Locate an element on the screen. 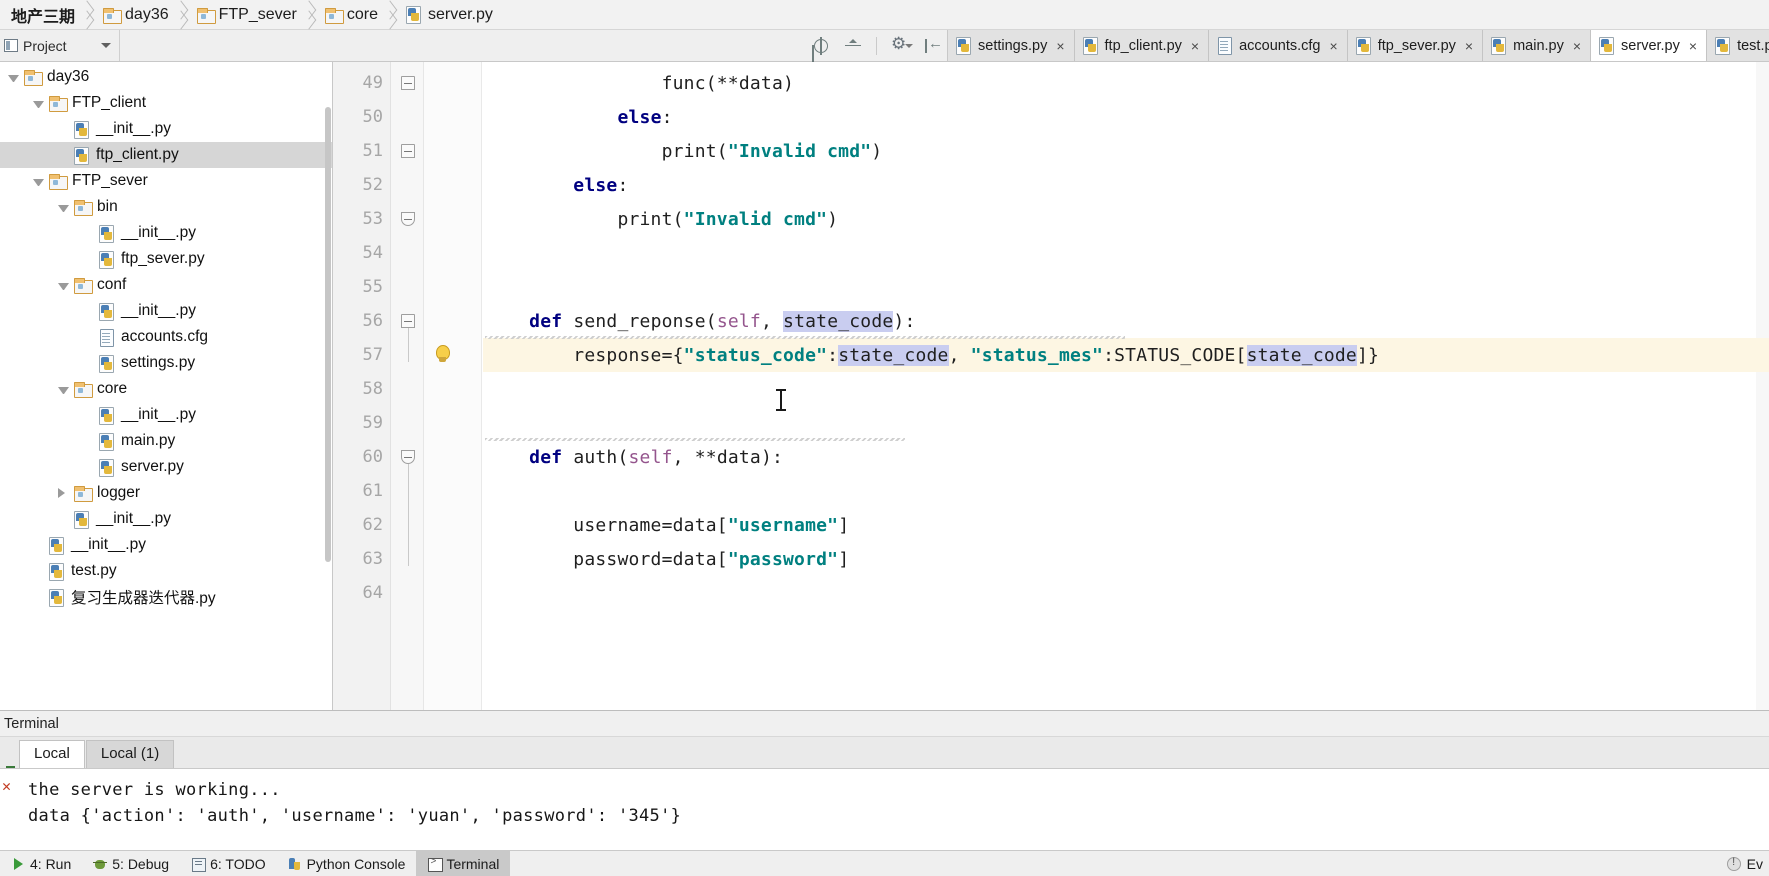  code-line: 53 print("Invalid cmd") is located at coordinates (1051, 219).